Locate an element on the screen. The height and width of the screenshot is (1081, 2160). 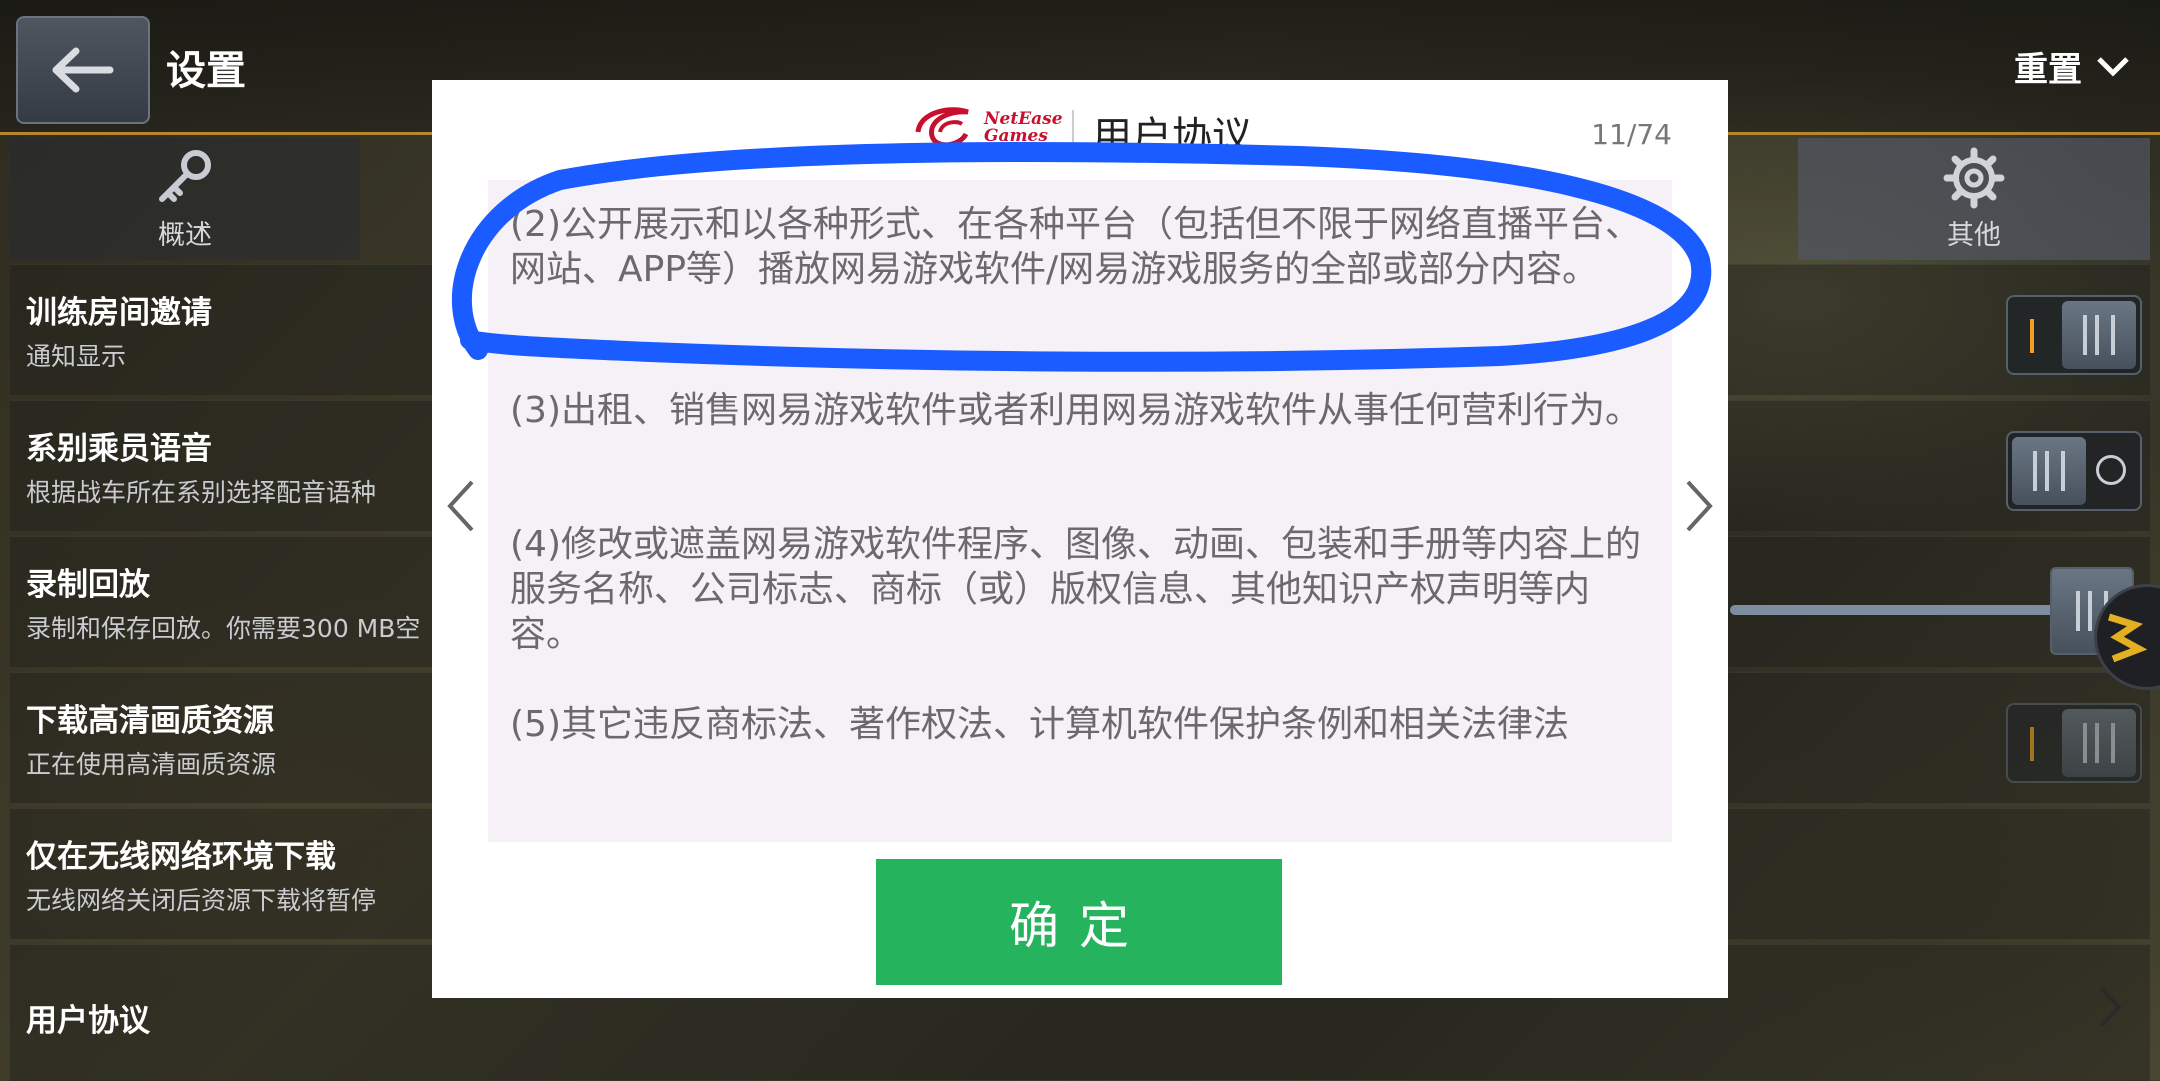
crew-voice-toggle is located at coordinates (2074, 471).